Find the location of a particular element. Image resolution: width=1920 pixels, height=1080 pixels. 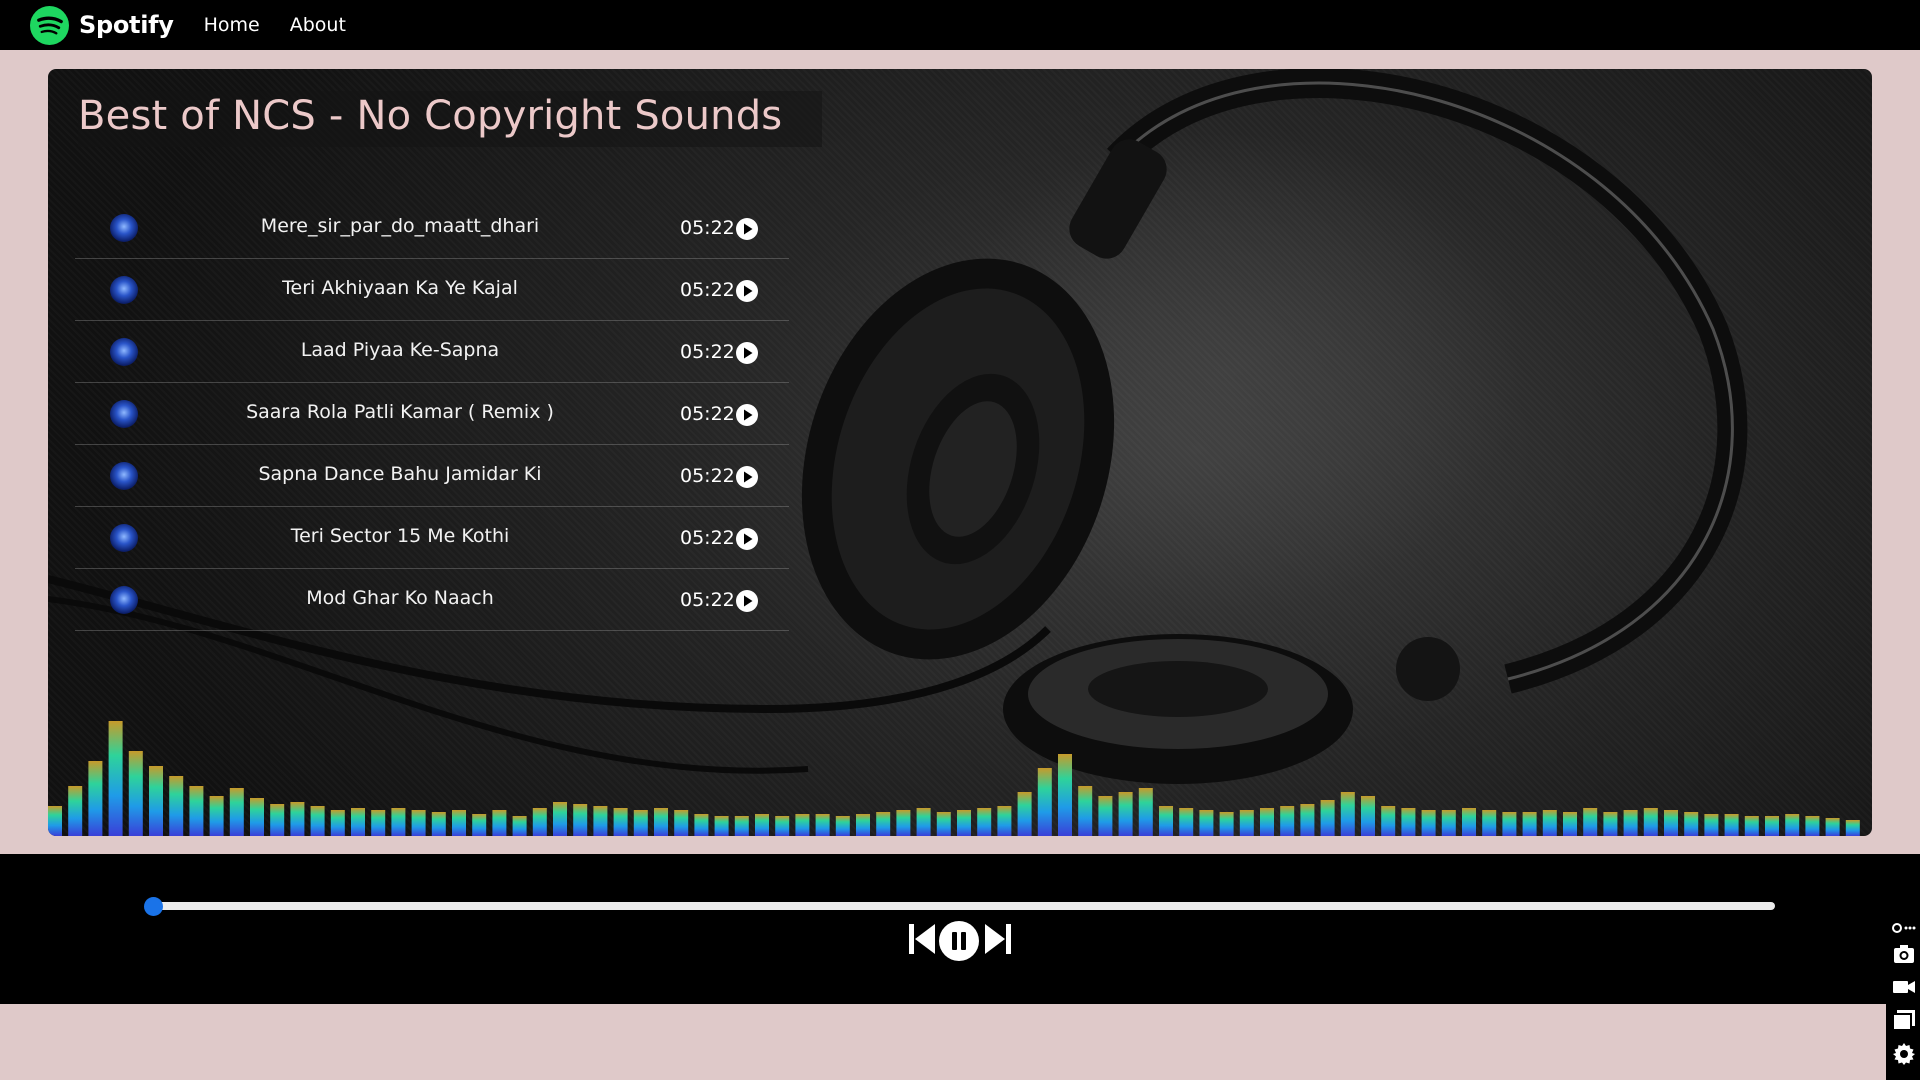

song-title: Mod Ghar Ko Naach is located at coordinates (400, 598).